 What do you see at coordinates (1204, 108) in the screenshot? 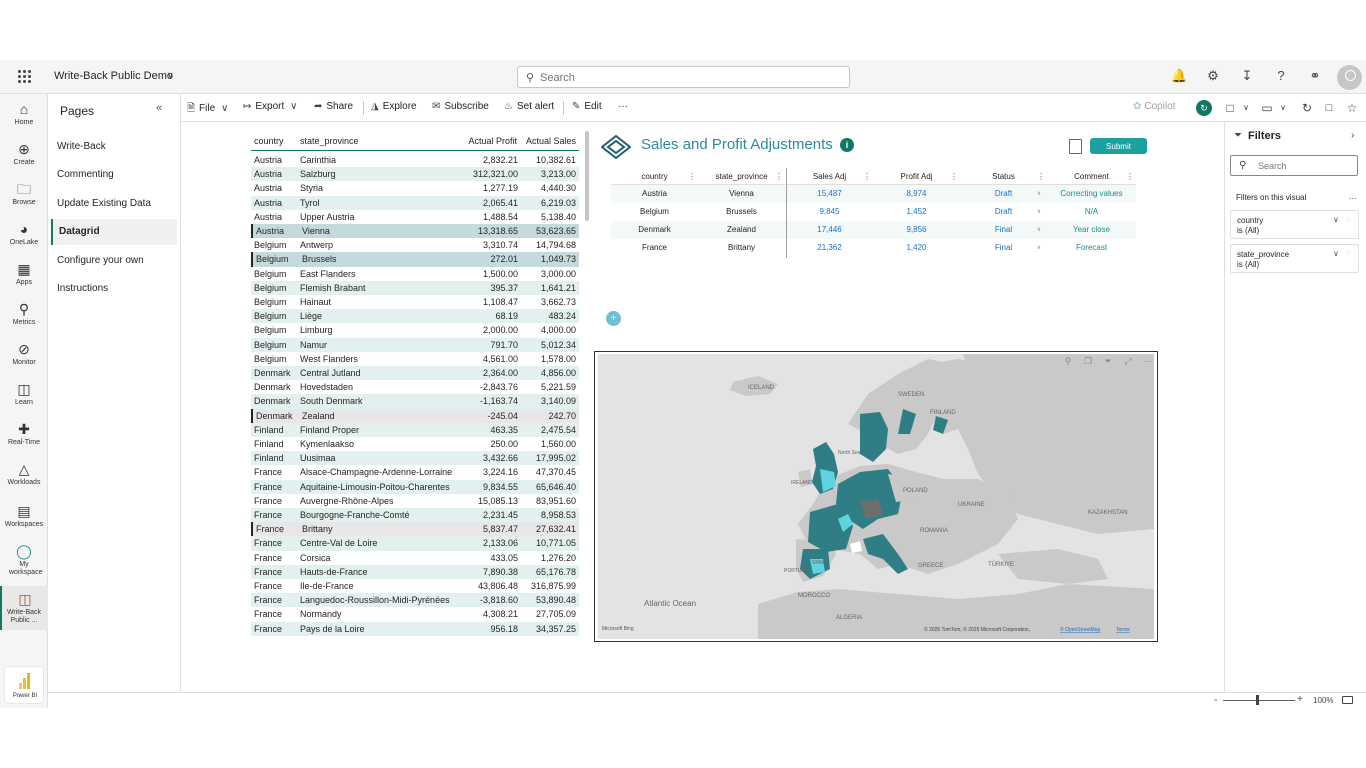
I see `refresh-icon: ↻` at bounding box center [1204, 108].